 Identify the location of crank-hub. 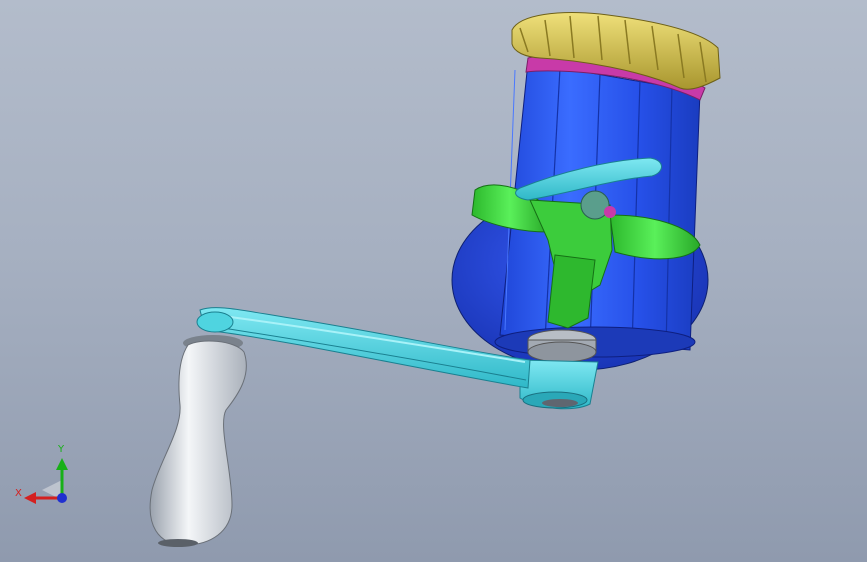
(559, 369).